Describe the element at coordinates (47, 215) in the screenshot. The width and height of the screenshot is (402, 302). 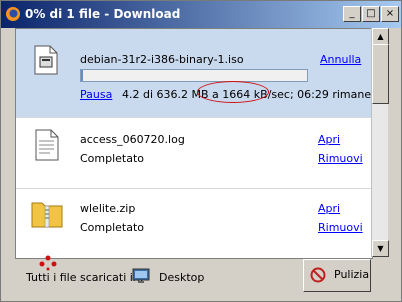
I see `zip-folder-icon` at that location.